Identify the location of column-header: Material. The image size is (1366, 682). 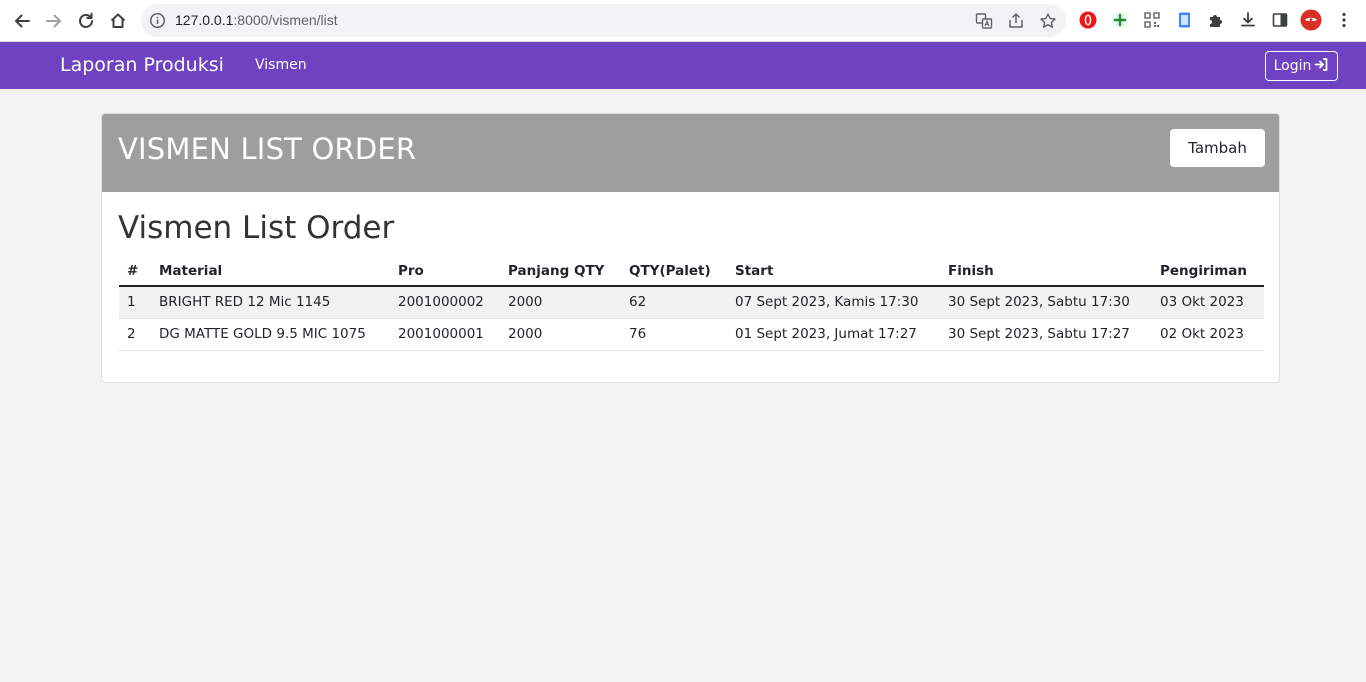
(270, 272).